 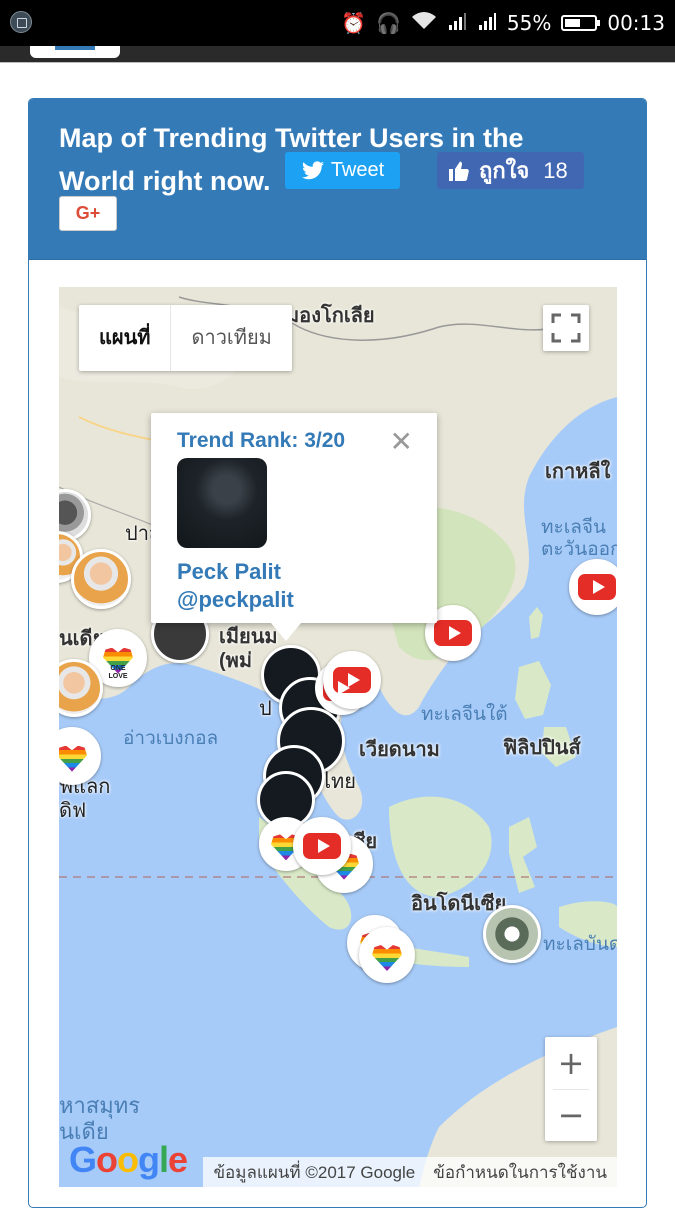 I want to click on thumbs-up-icon, so click(x=459, y=171).